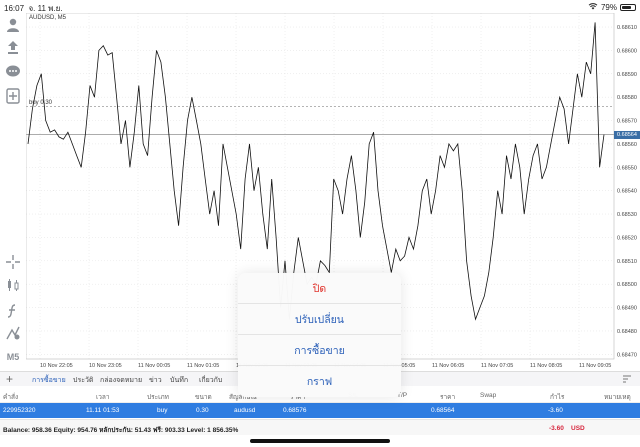  Describe the element at coordinates (121, 380) in the screenshot. I see `tab-mailbox: กล่องจดหมาย` at that location.